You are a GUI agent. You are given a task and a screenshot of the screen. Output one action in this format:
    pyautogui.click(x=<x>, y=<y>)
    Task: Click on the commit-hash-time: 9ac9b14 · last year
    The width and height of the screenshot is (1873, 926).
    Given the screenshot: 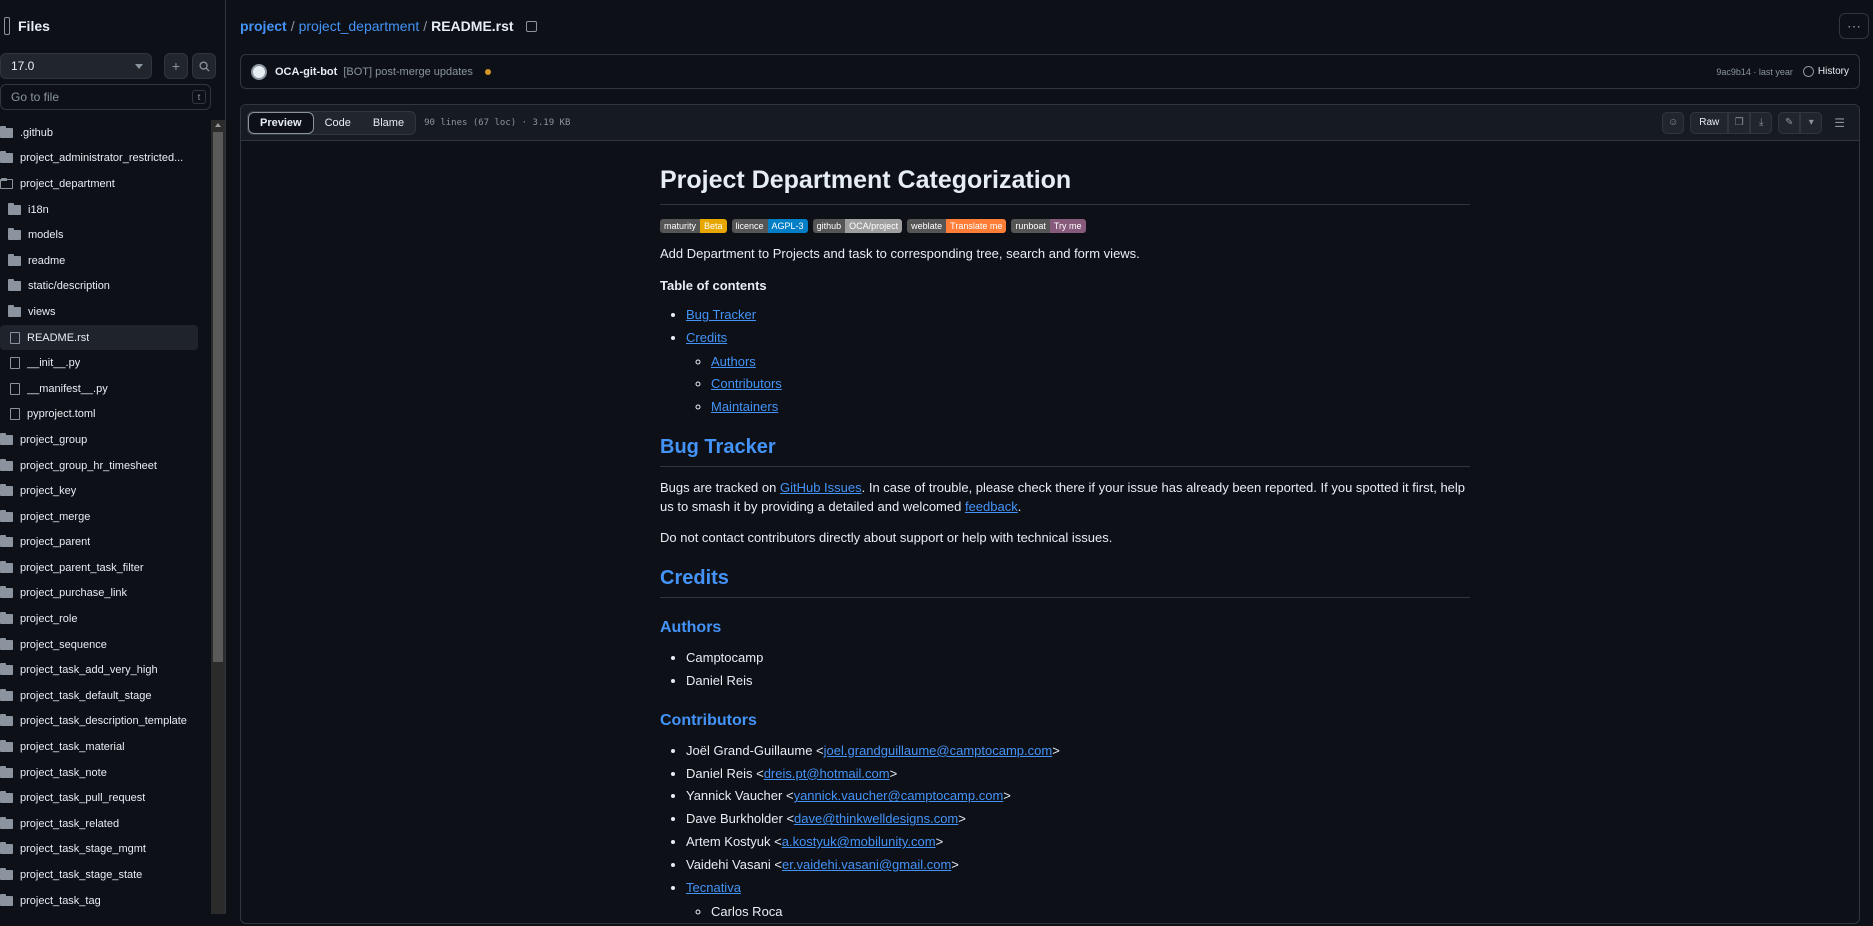 What is the action you would take?
    pyautogui.click(x=1754, y=72)
    